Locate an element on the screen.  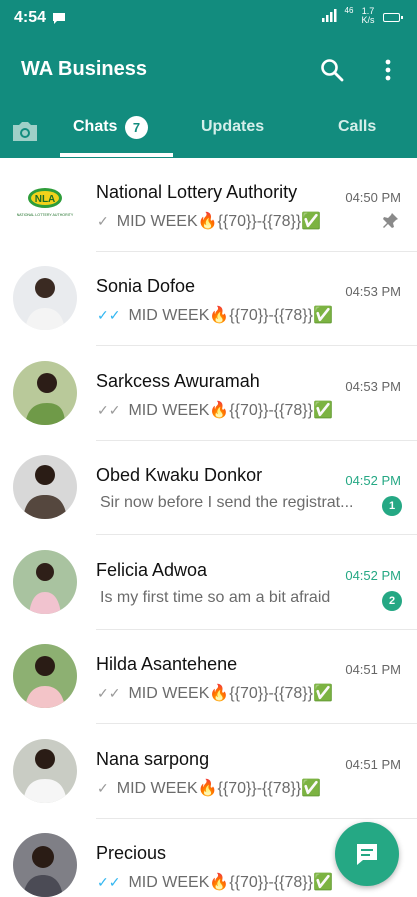
active-tab-indicator is located at coordinates (116, 155).